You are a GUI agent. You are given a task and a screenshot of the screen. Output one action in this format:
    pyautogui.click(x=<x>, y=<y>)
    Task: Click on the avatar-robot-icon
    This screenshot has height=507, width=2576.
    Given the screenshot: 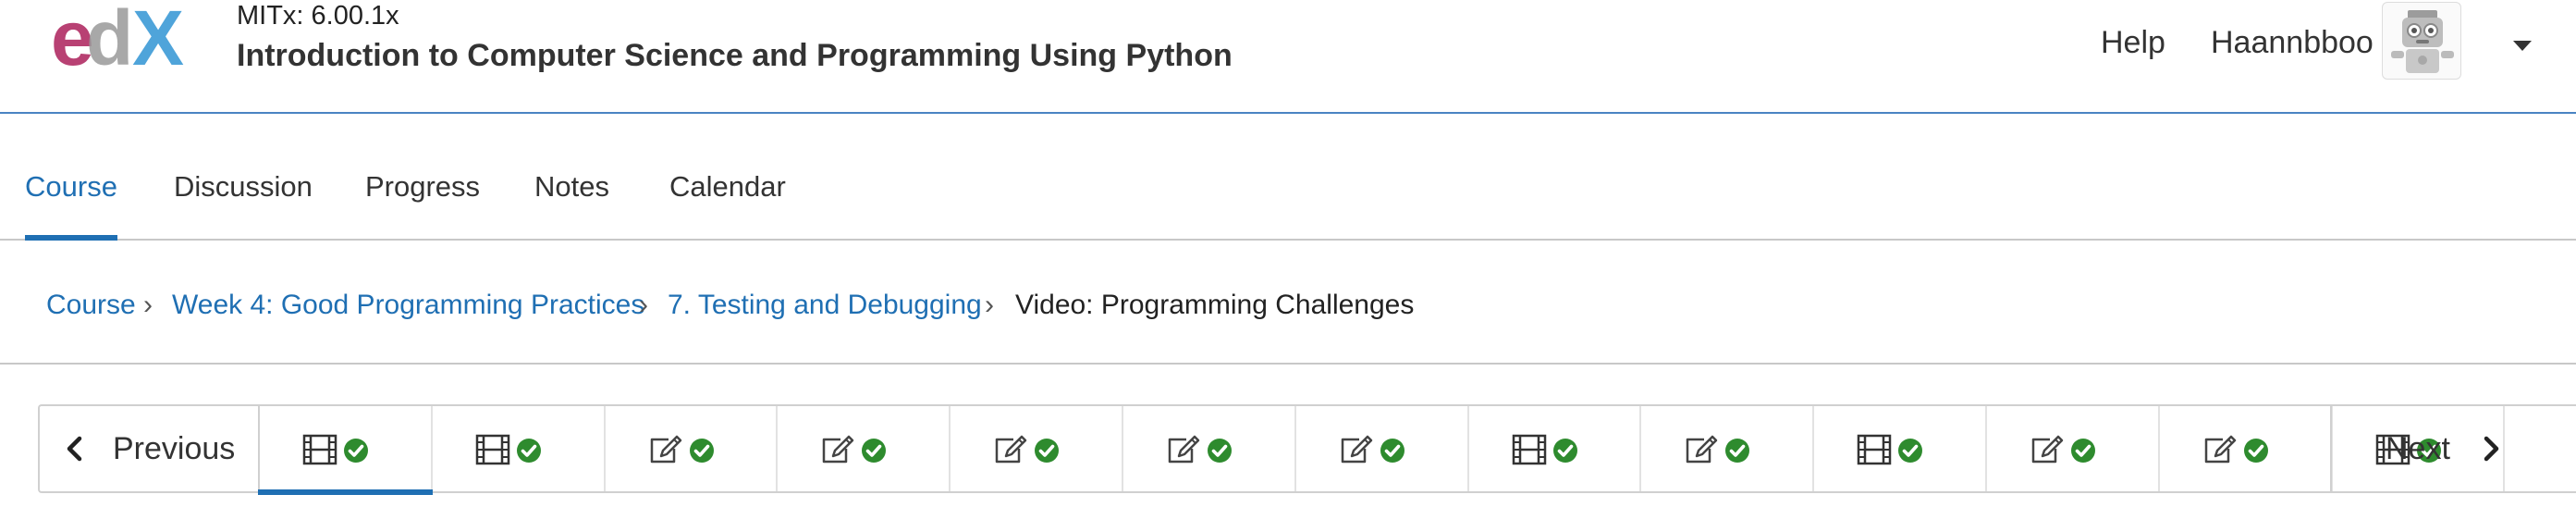 What is the action you would take?
    pyautogui.click(x=2422, y=41)
    